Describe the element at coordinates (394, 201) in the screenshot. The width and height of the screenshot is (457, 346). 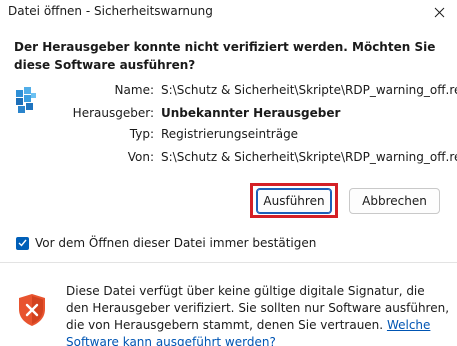
I see `cancel-button: Abbrechen` at that location.